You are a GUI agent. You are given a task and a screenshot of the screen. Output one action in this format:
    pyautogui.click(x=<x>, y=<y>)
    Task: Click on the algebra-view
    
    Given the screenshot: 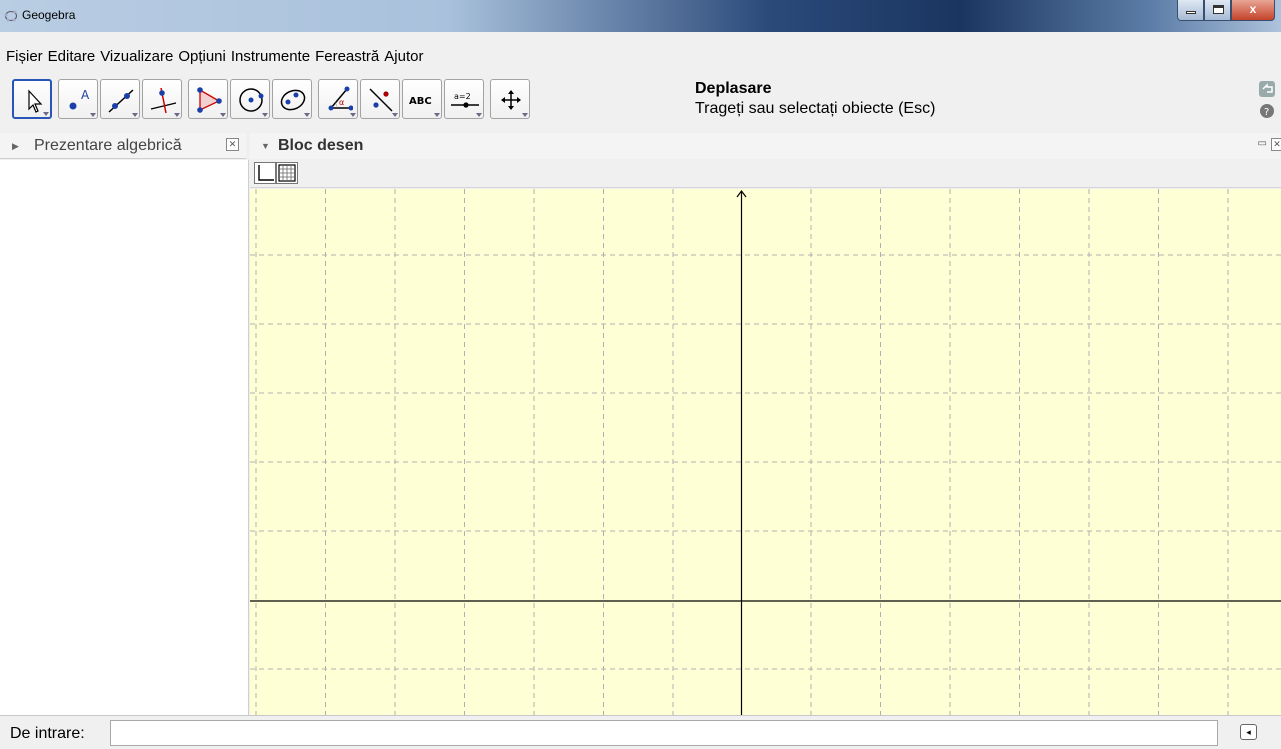 What is the action you would take?
    pyautogui.click(x=124, y=437)
    